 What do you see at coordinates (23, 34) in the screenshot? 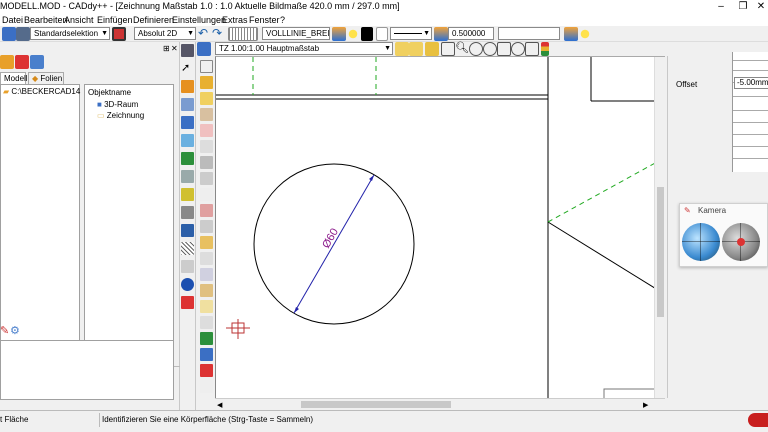
I see `save-icon` at bounding box center [23, 34].